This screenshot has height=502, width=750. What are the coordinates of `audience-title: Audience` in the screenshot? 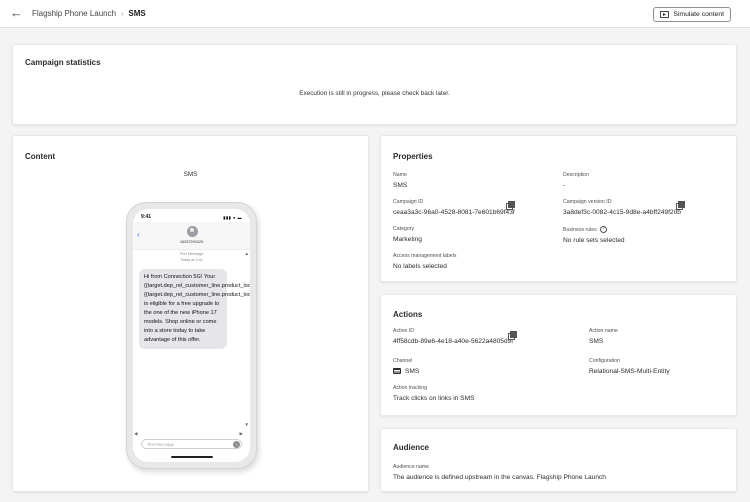 It's located at (411, 447).